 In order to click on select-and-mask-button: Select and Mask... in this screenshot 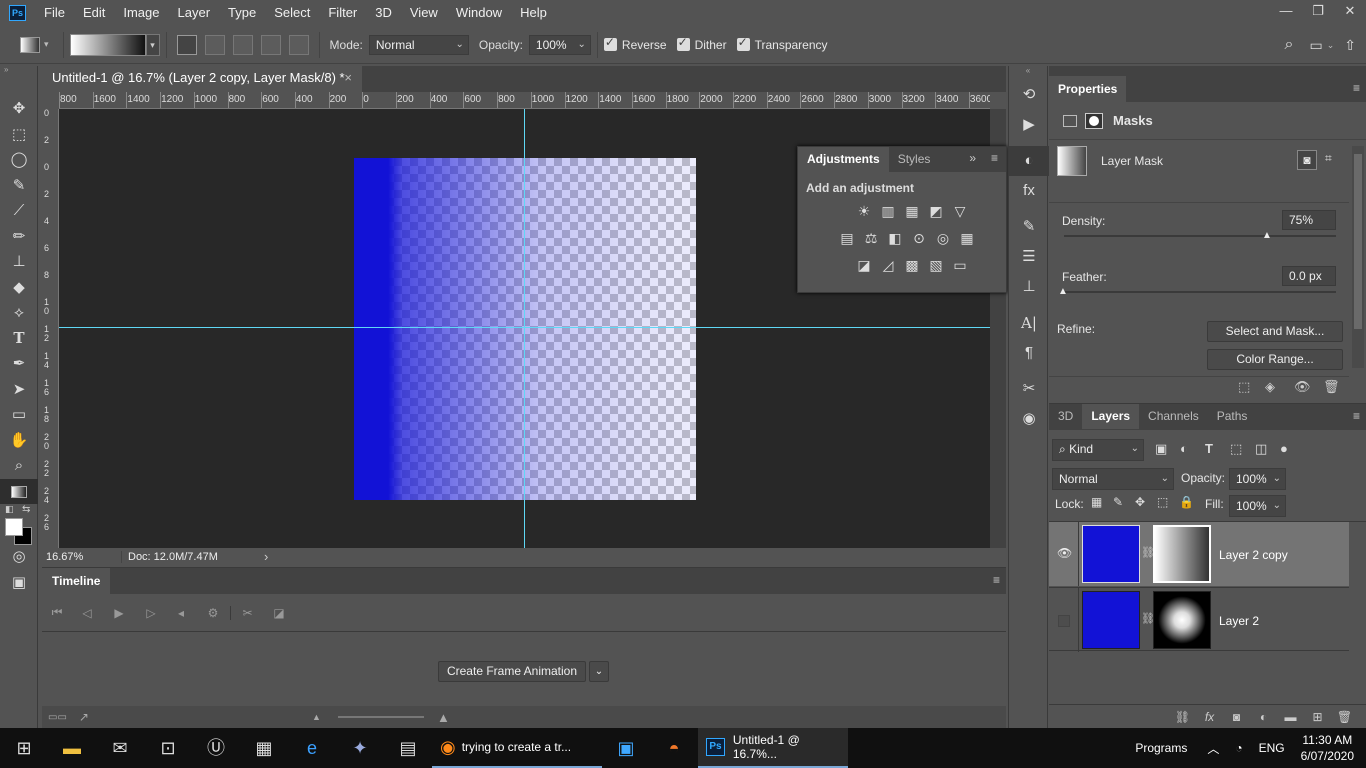, I will do `click(1275, 331)`.